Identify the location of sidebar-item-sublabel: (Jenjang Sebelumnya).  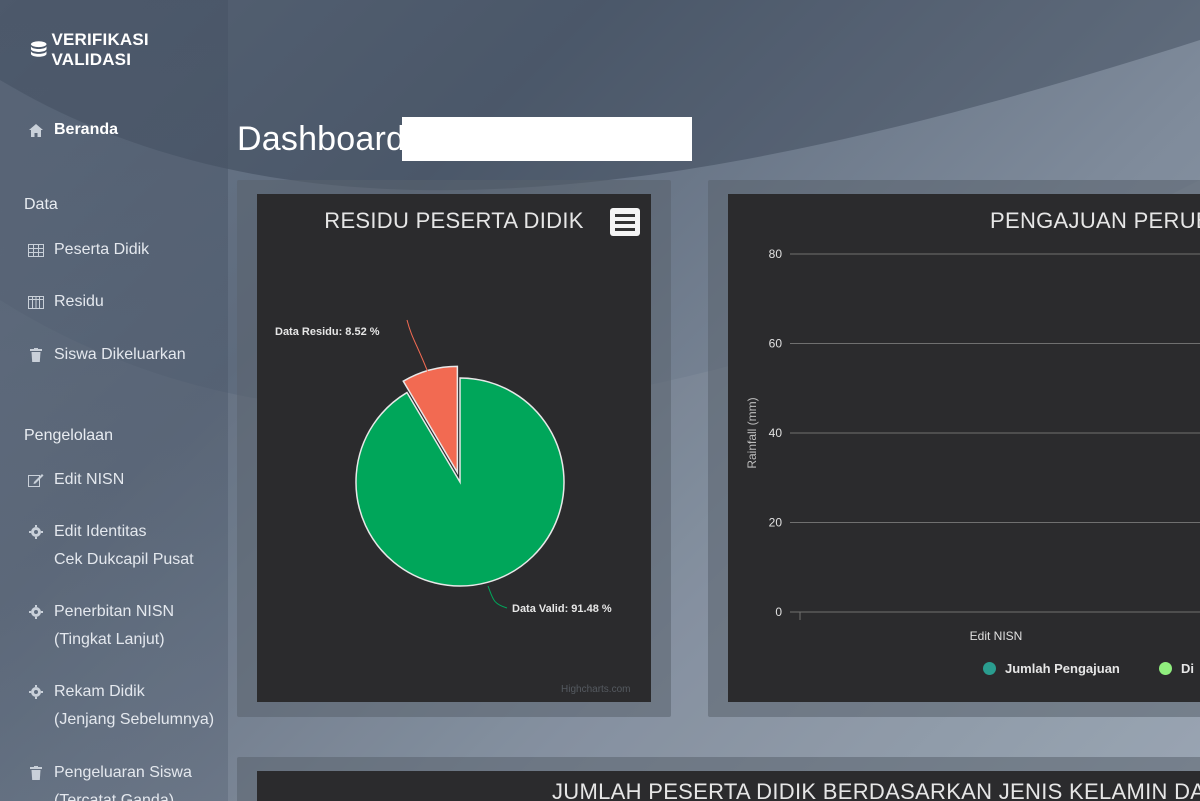
(134, 719).